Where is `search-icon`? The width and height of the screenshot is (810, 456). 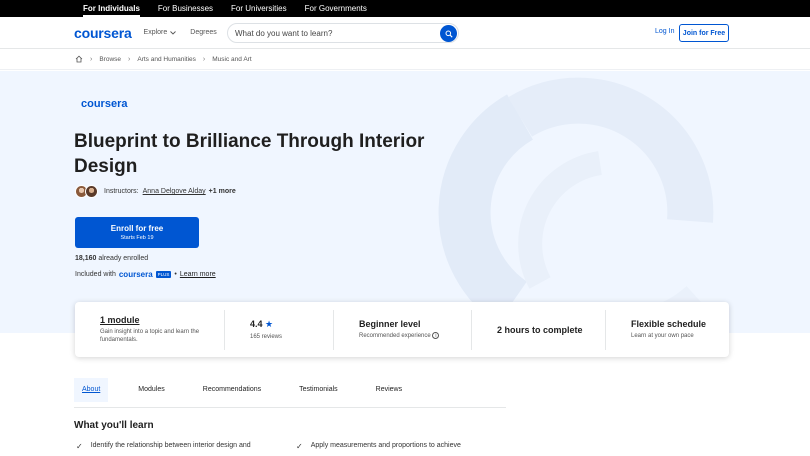 search-icon is located at coordinates (449, 34).